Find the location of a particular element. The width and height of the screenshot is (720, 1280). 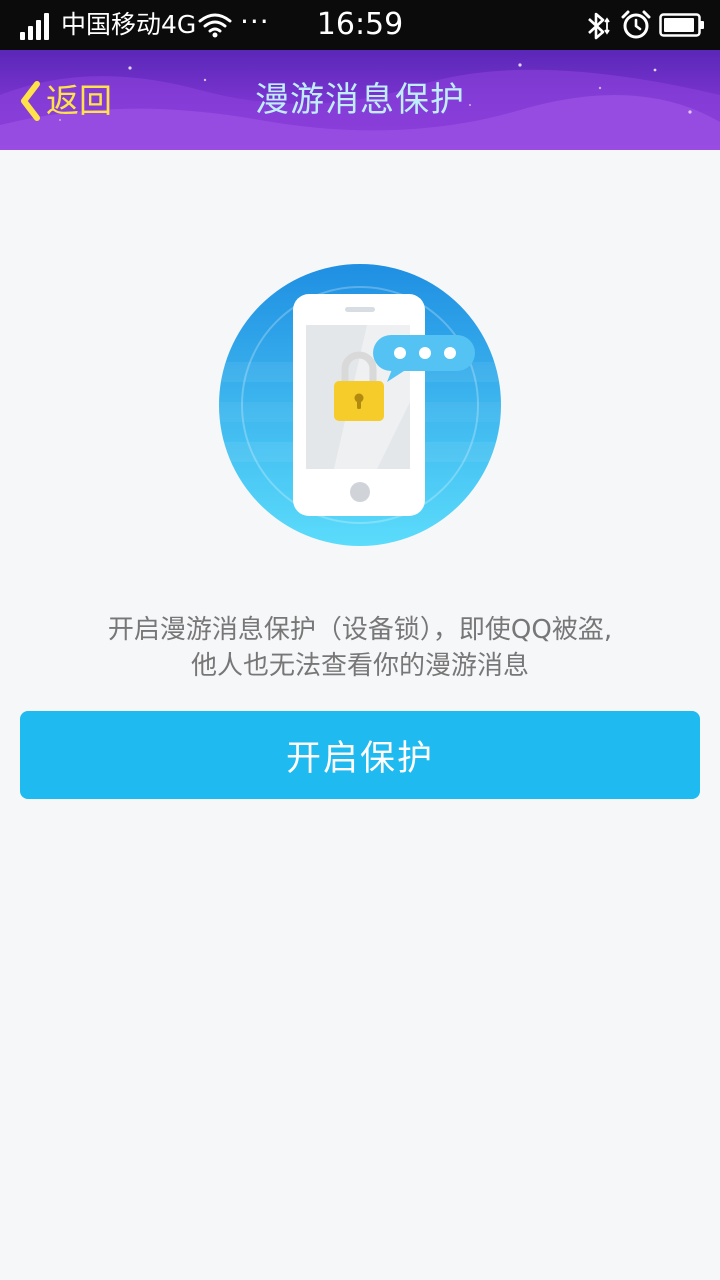

enable-protection-button: 开启保护 is located at coordinates (360, 755).